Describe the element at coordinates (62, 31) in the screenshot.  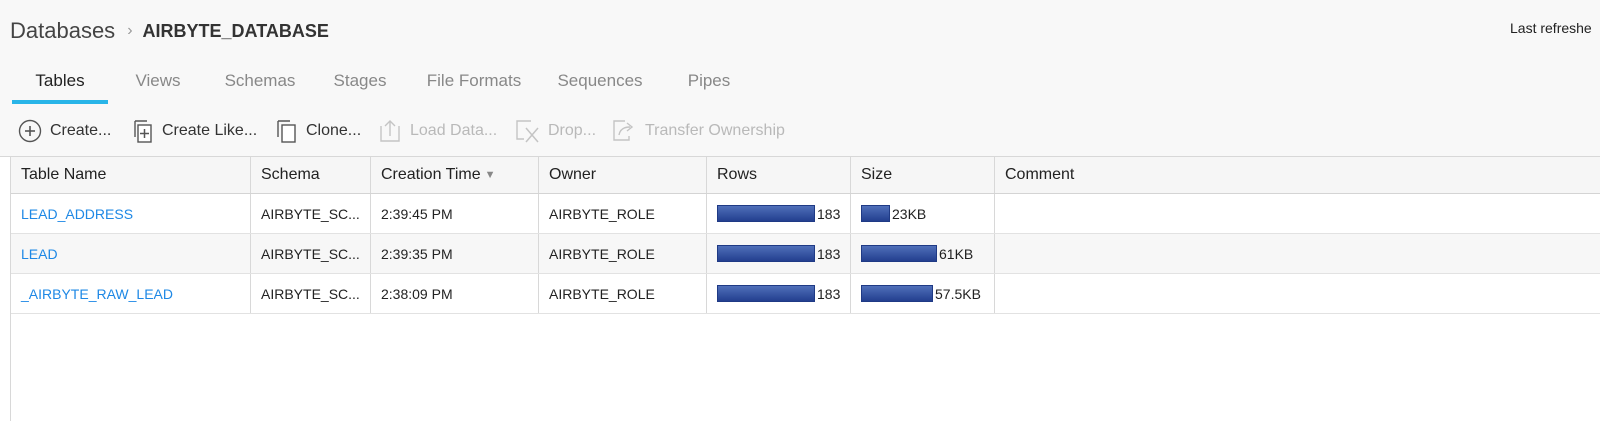
I see `breadcrumb-databases-link: Databases` at that location.